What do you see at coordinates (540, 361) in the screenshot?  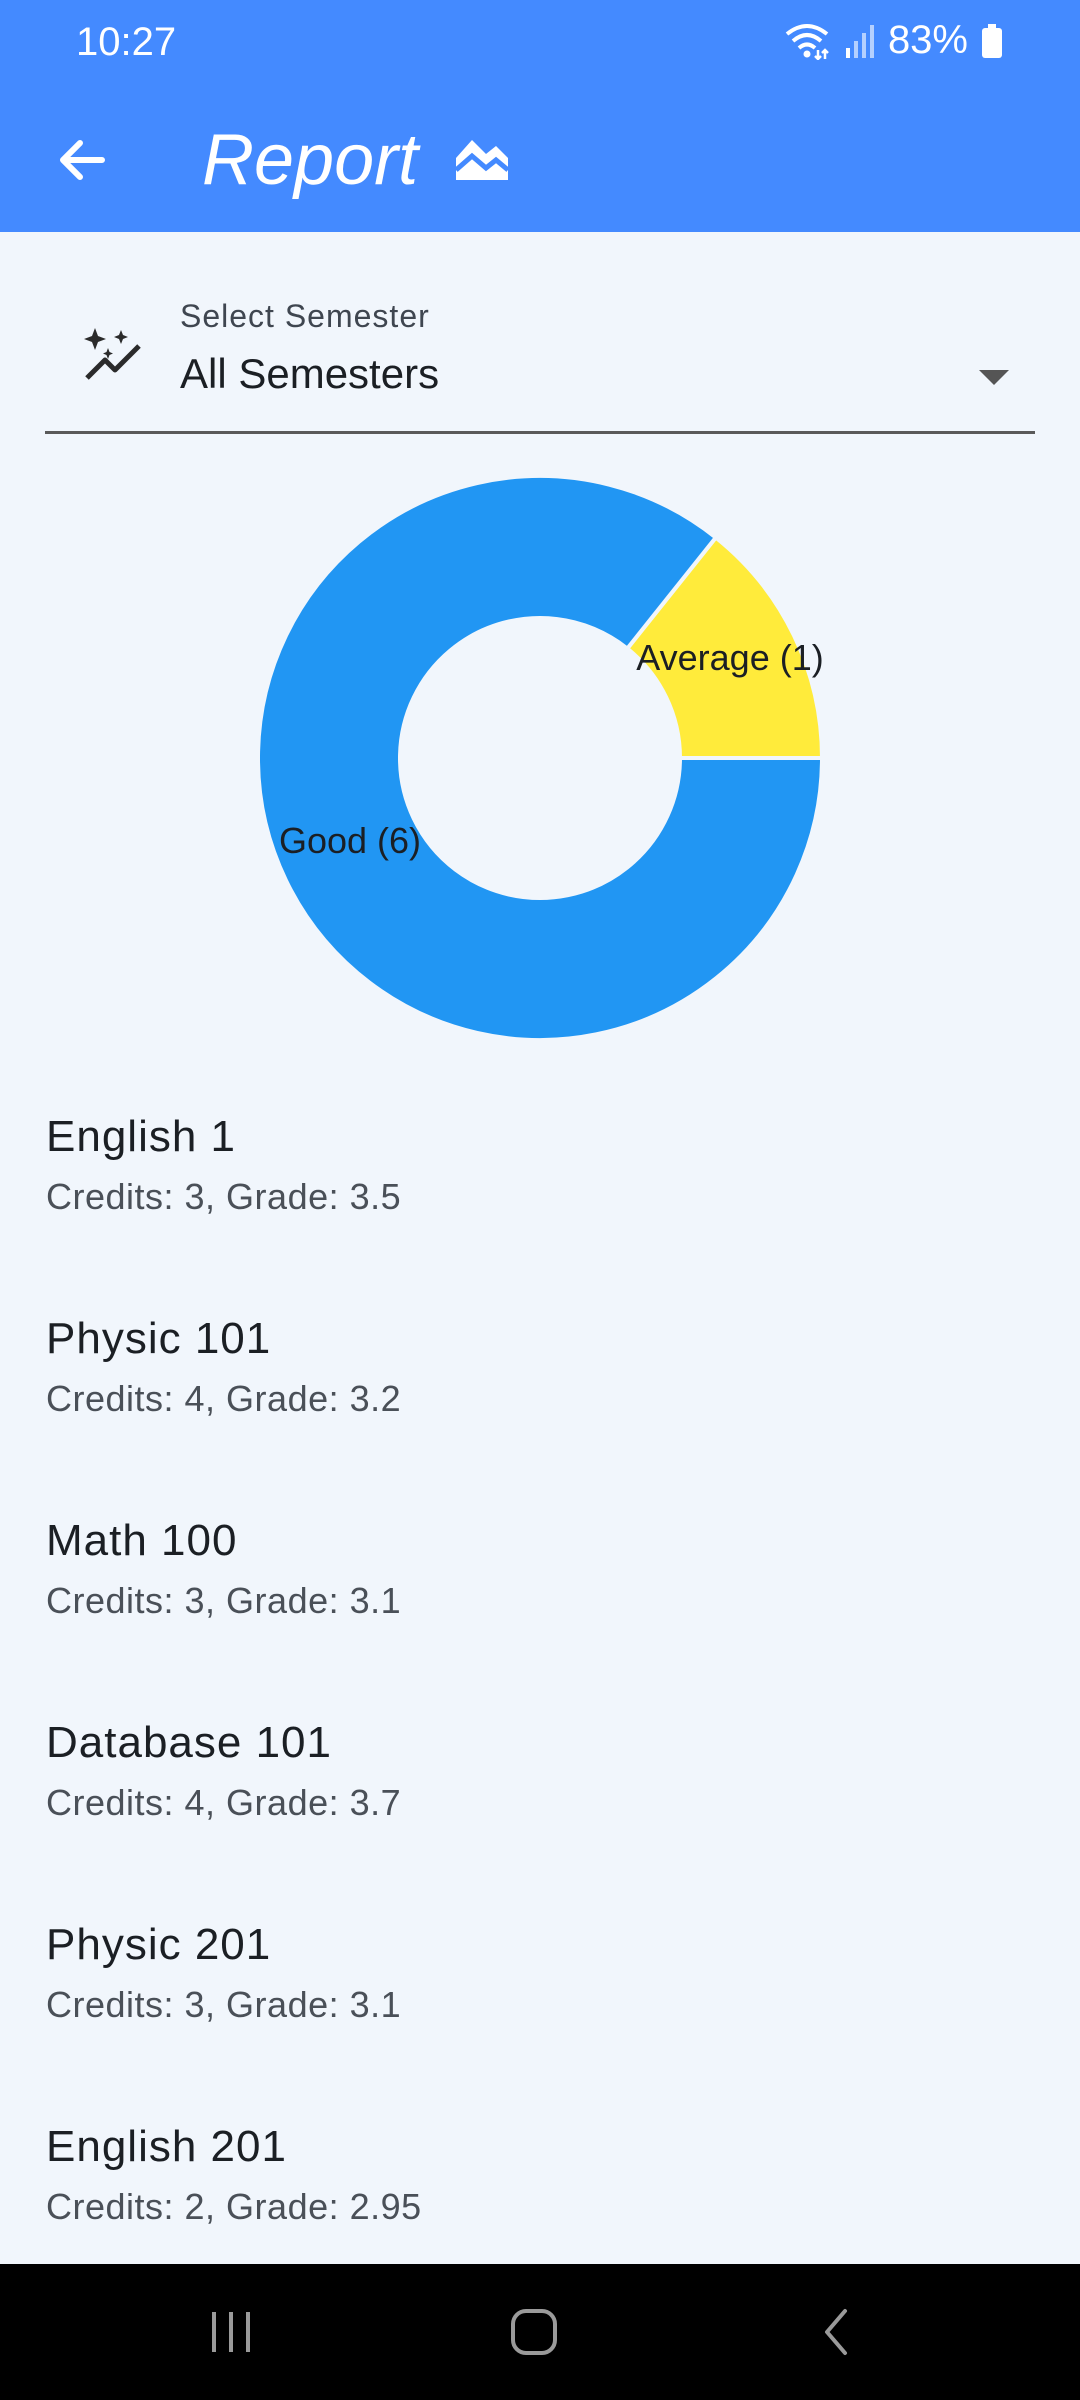 I see `semester-dropdown: Select Semester All Semesters` at bounding box center [540, 361].